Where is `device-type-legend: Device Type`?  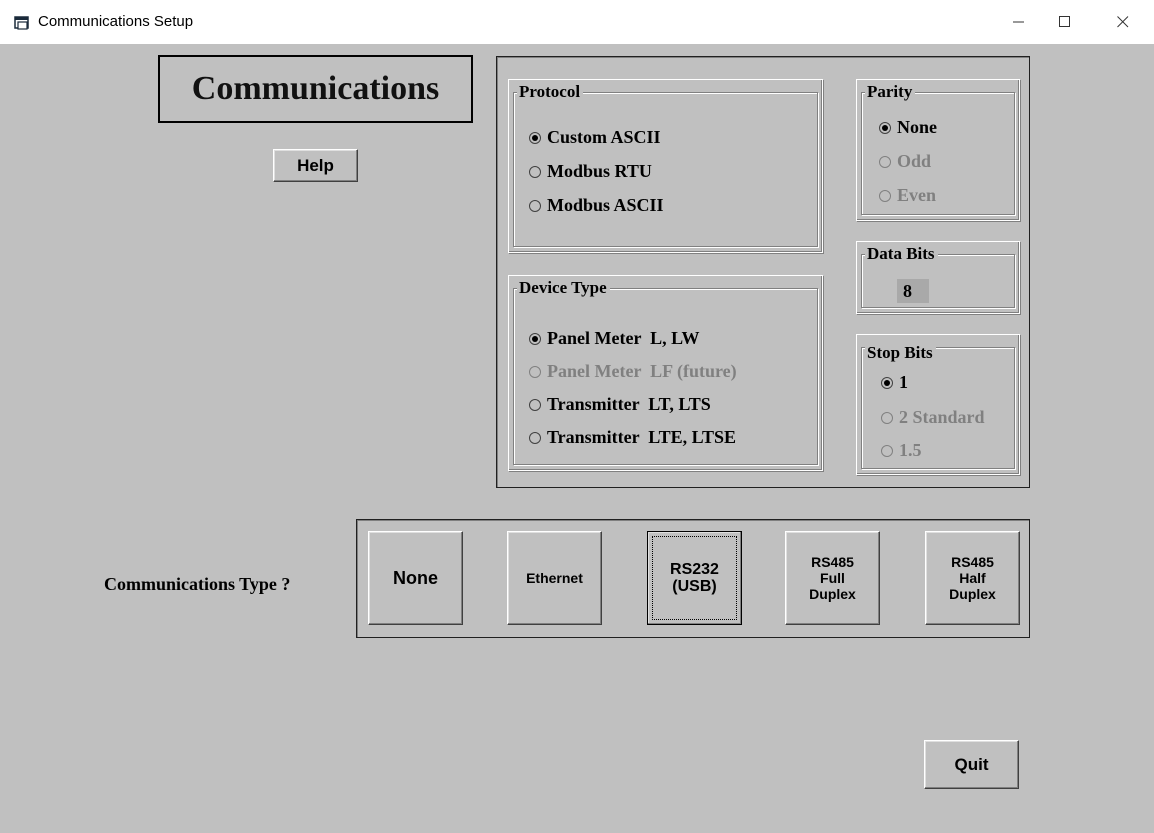 device-type-legend: Device Type is located at coordinates (563, 288).